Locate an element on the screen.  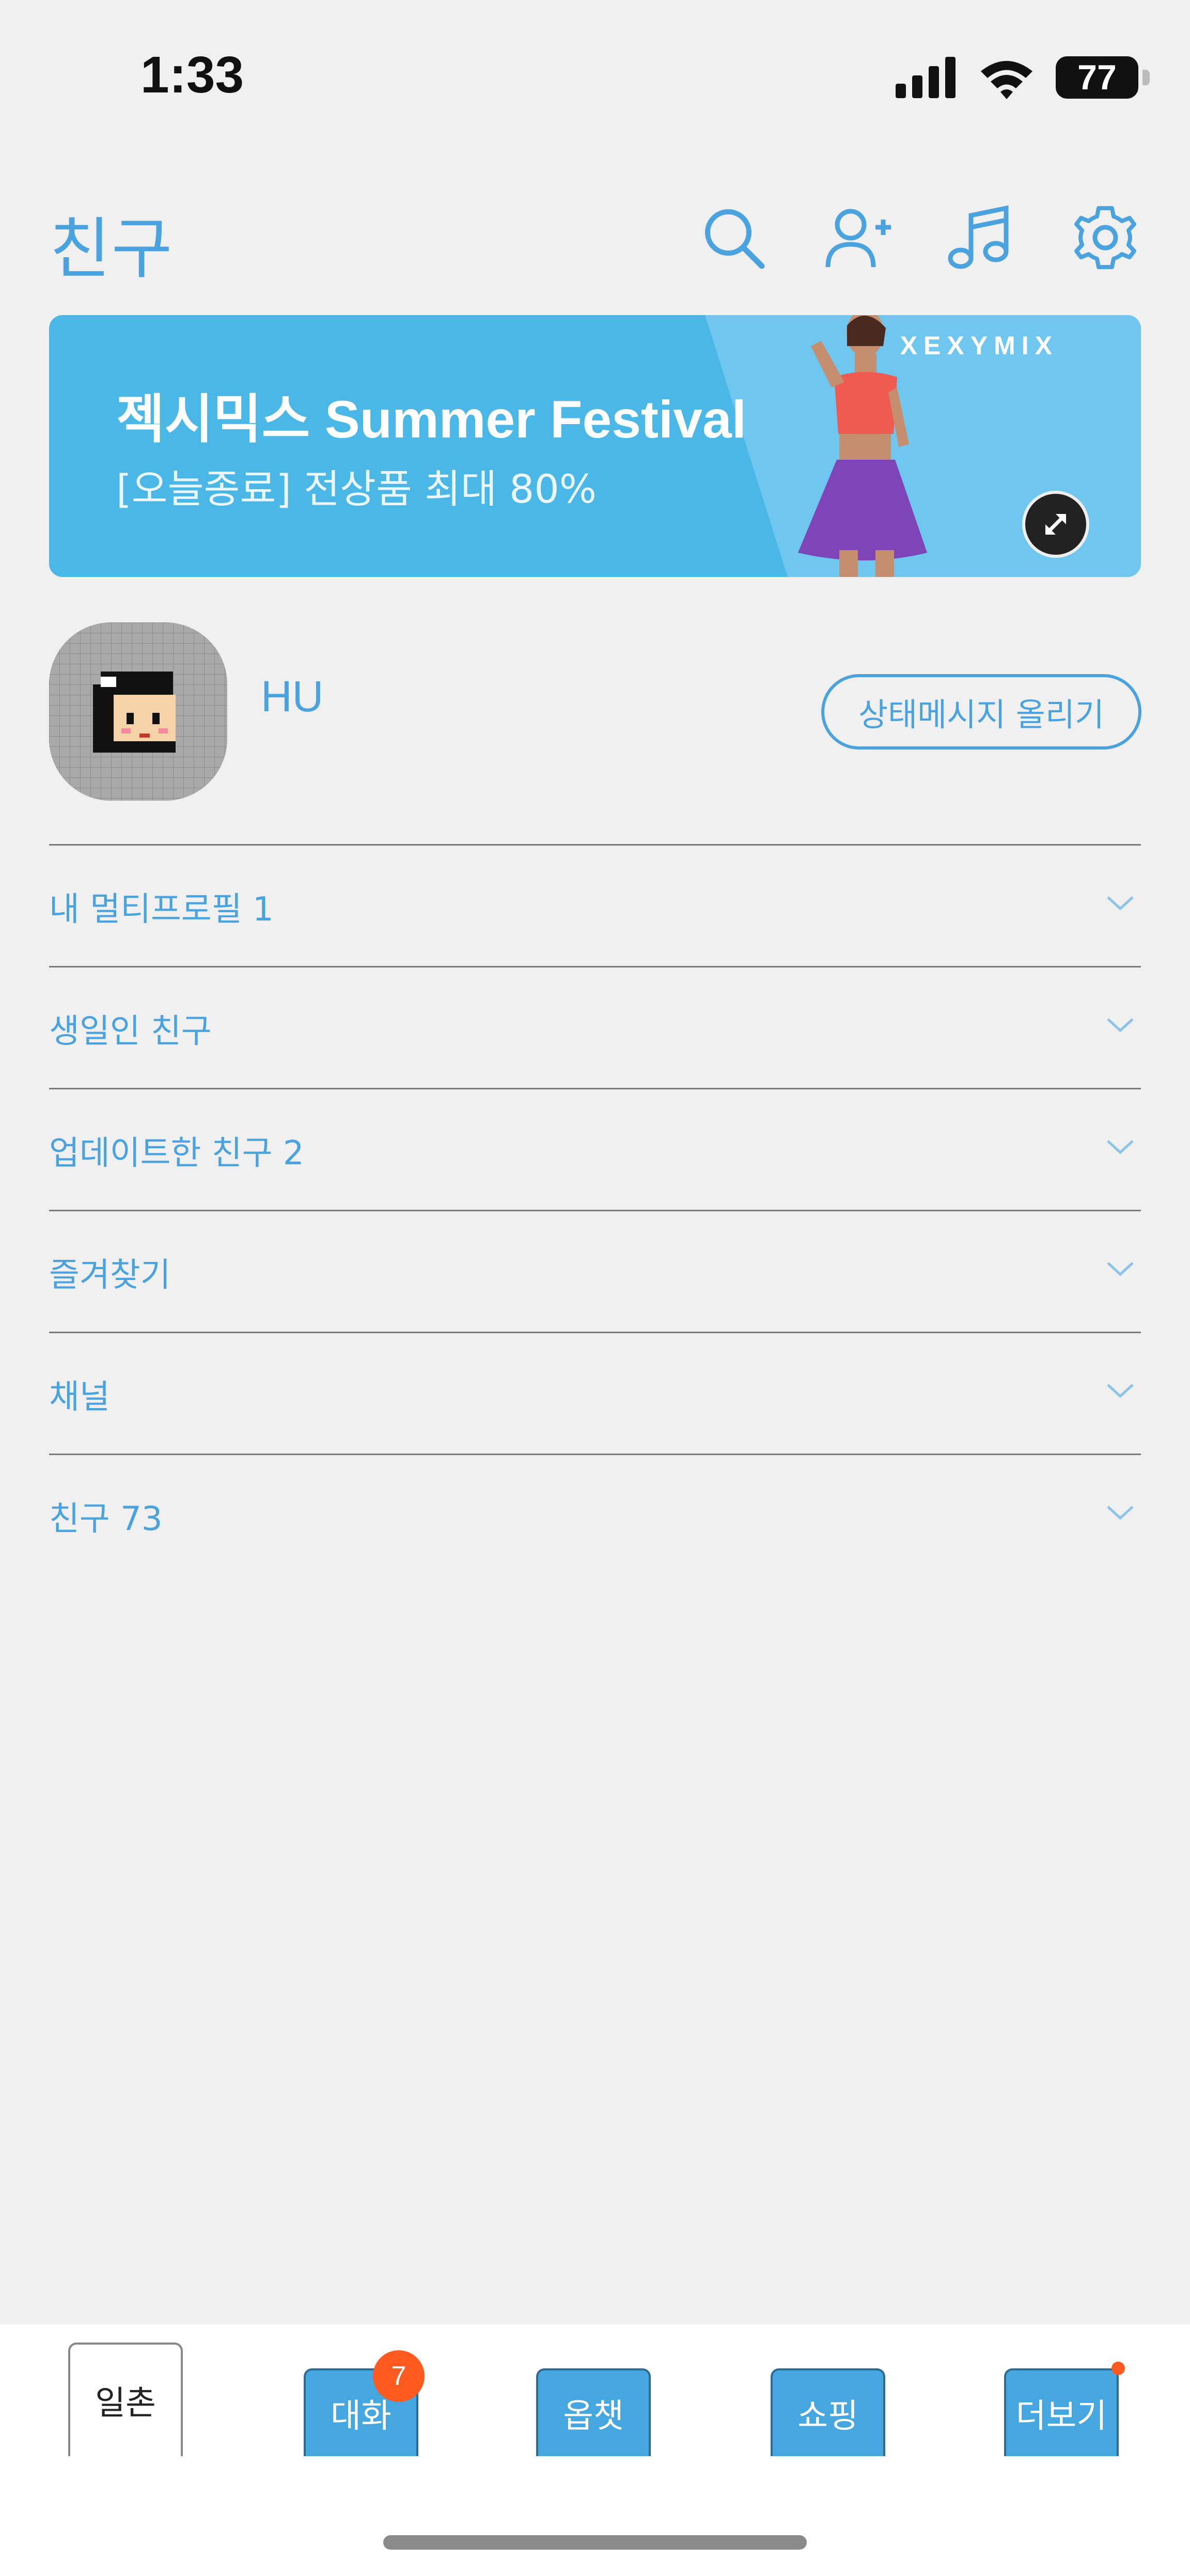
banner-subtitle: [오늘종료] 전상품 최대 80% is located at coordinates (357, 489).